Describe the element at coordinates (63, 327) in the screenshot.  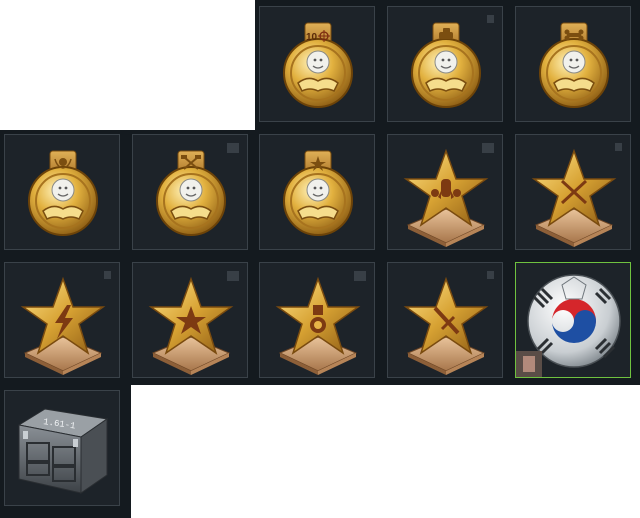
I see `gold-star-lightning-icon` at that location.